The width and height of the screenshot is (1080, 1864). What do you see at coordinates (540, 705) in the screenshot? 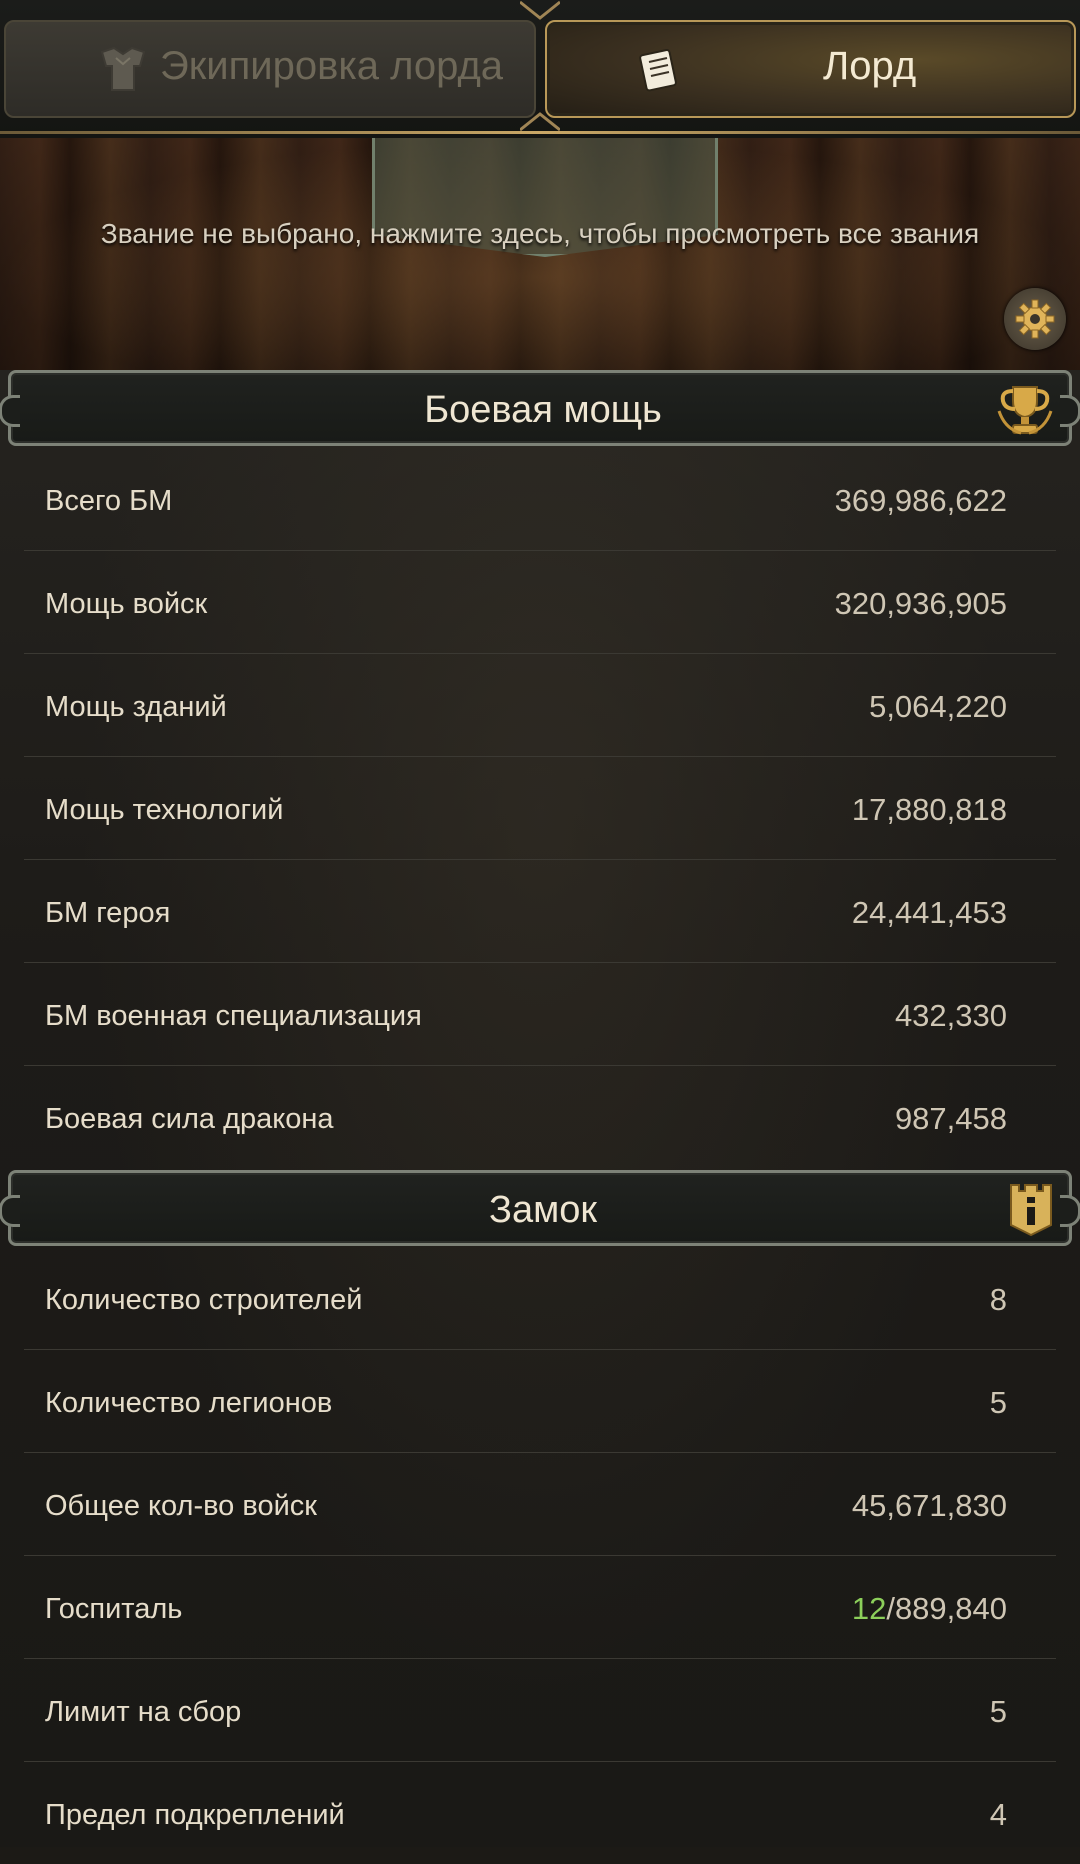
I see `stat-row-building-power: Мощь зданий 5,064,220` at bounding box center [540, 705].